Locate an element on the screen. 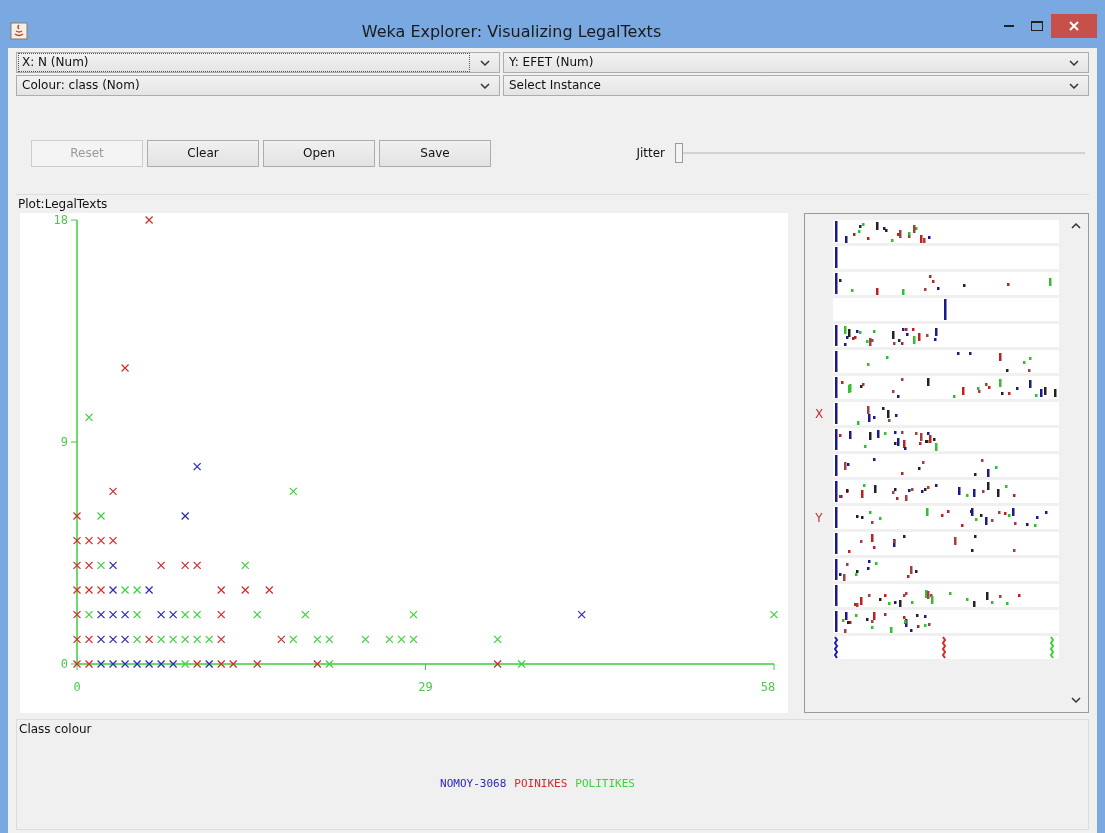  axis-marker: X is located at coordinates (819, 413).